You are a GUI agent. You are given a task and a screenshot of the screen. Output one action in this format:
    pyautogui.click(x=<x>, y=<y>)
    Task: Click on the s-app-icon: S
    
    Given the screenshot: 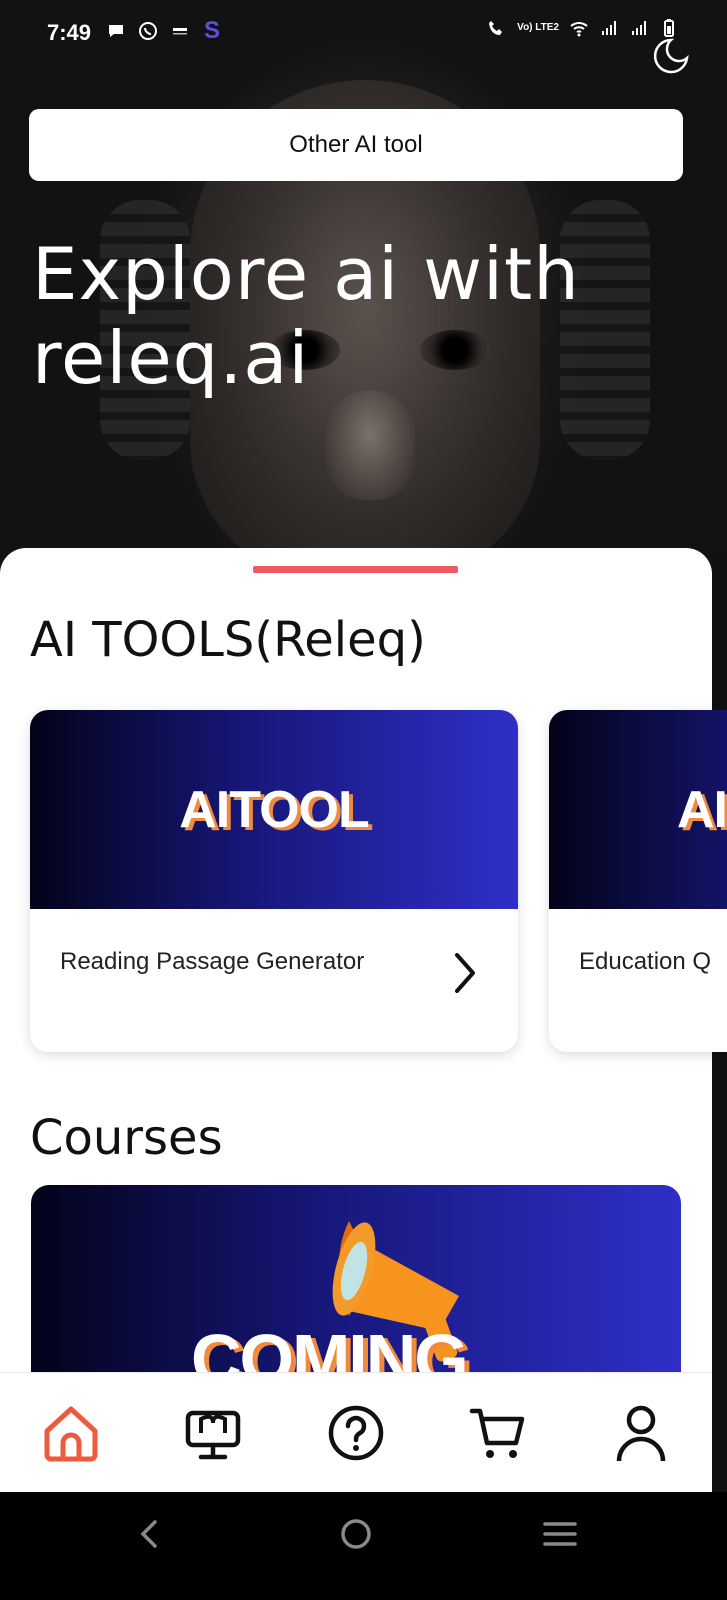 What is the action you would take?
    pyautogui.click(x=212, y=30)
    